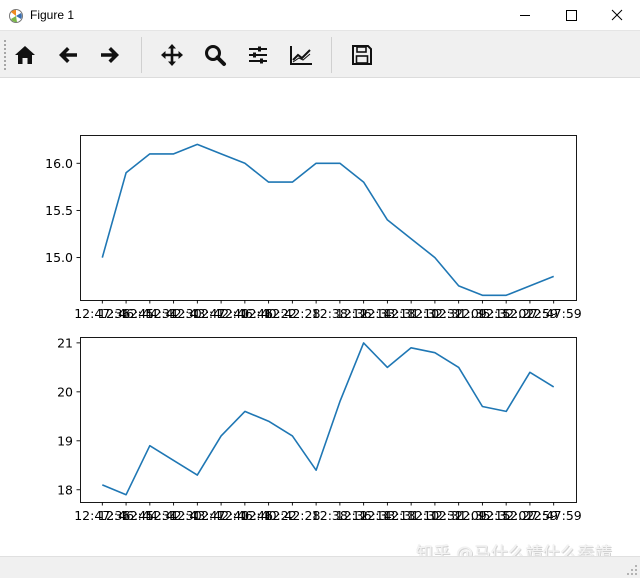  I want to click on edit-axes-button, so click(301, 55).